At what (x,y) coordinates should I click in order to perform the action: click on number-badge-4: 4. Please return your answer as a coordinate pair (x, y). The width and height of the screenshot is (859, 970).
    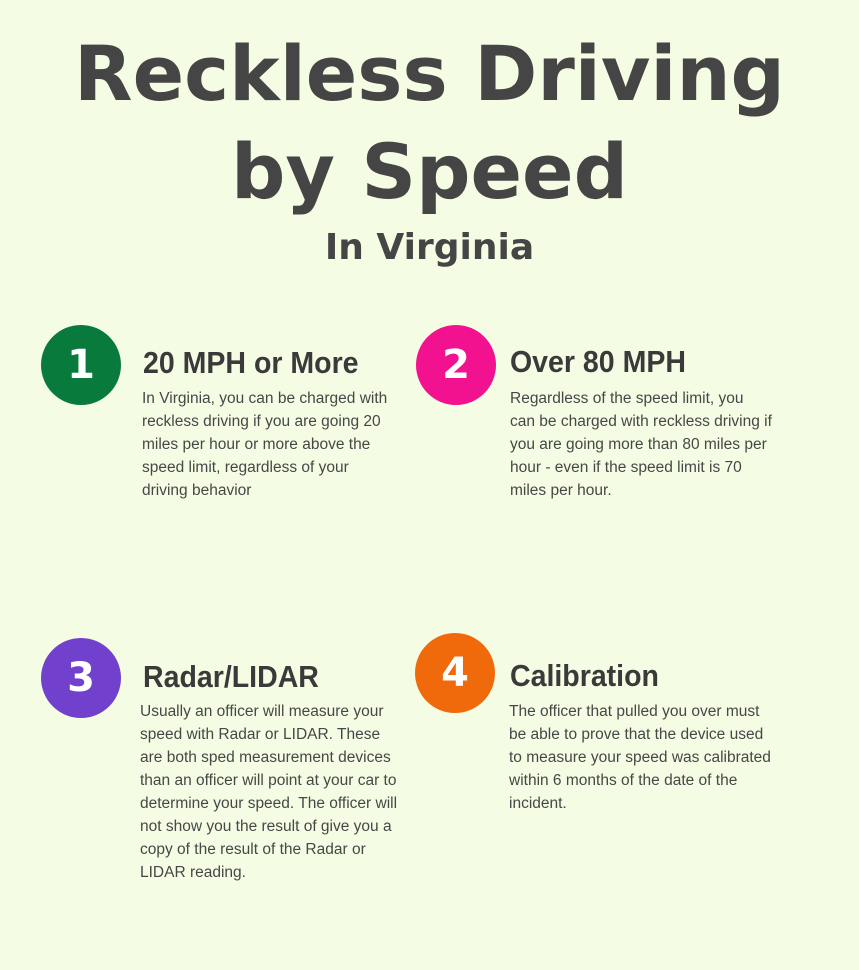
    Looking at the image, I should click on (455, 673).